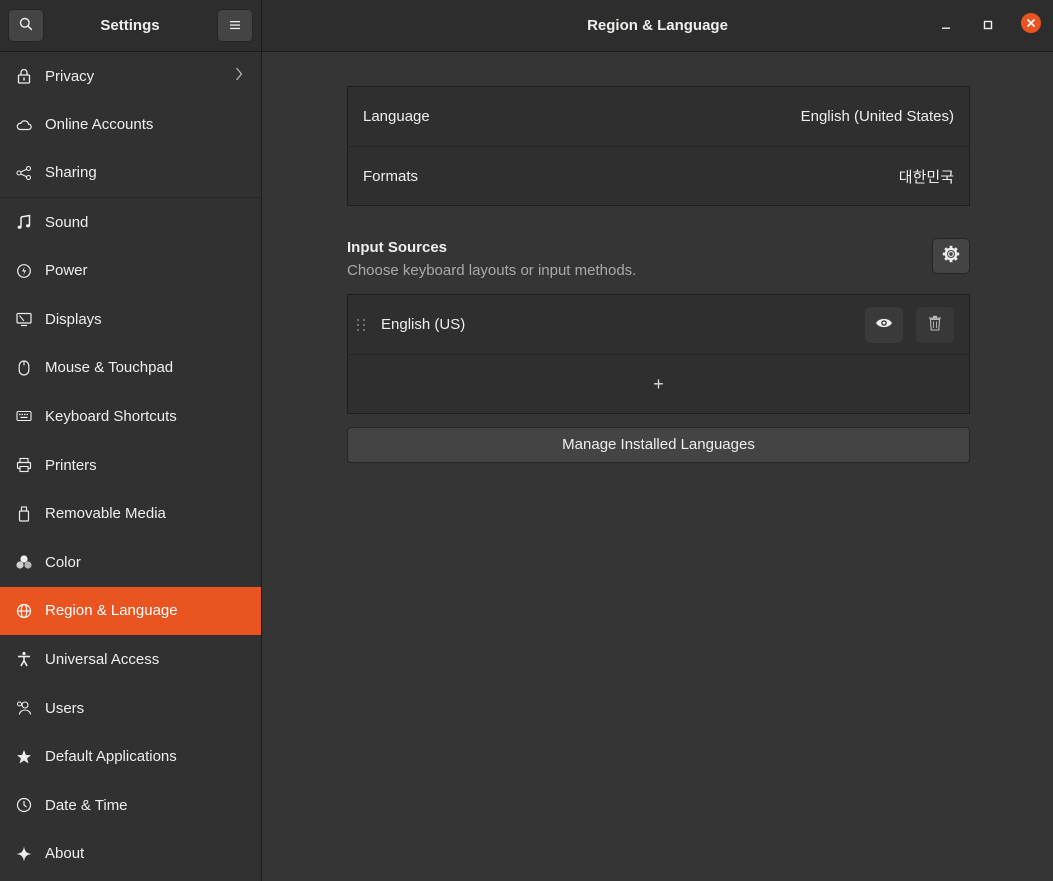 This screenshot has width=1053, height=881. What do you see at coordinates (71, 465) in the screenshot?
I see `sidebar-item-label: Printers` at bounding box center [71, 465].